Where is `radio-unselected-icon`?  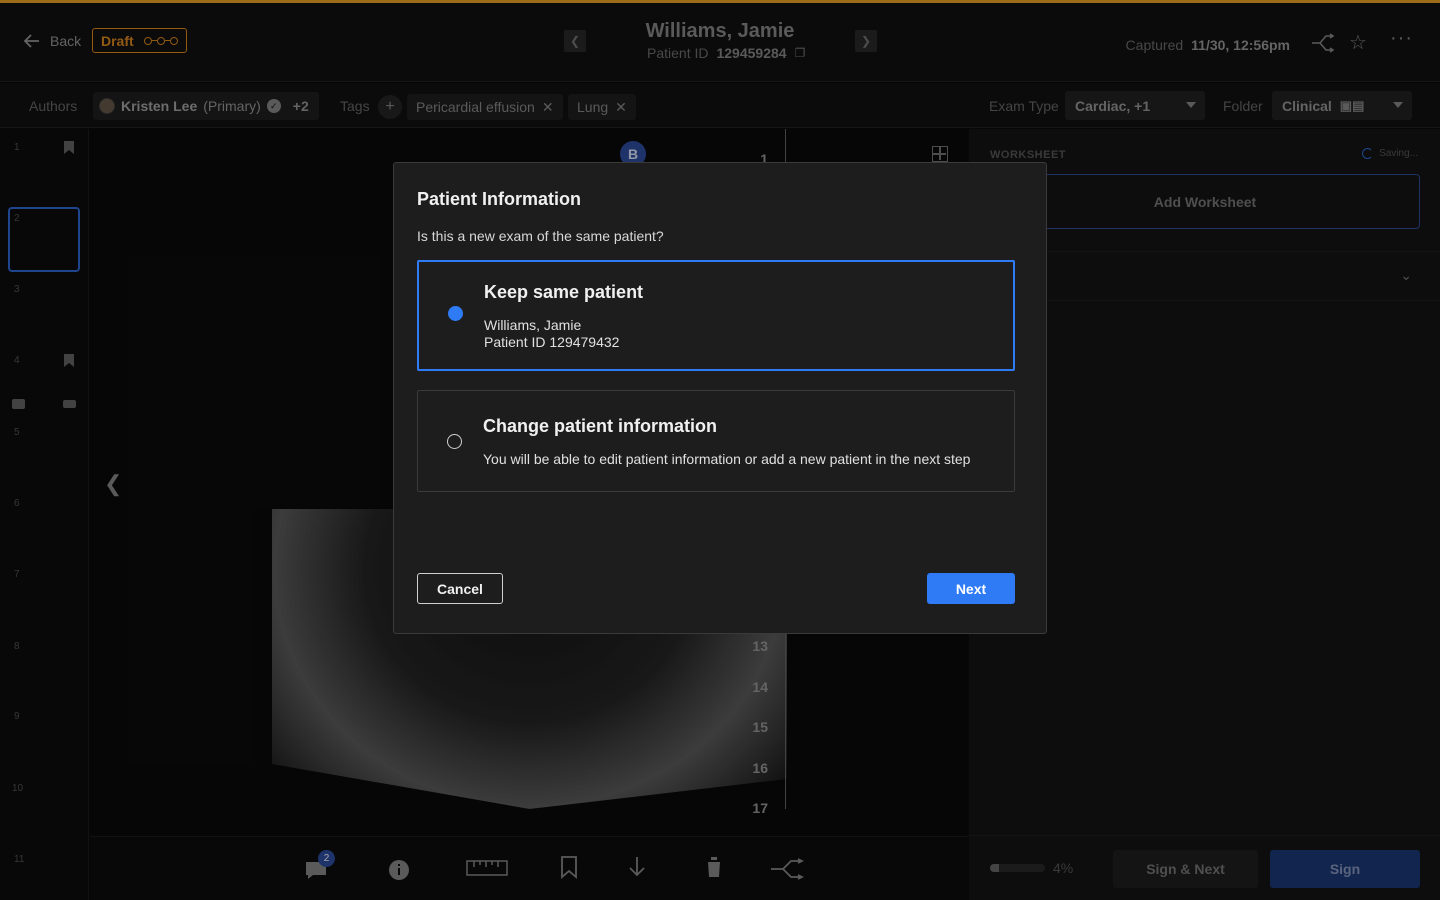
radio-unselected-icon is located at coordinates (454, 441).